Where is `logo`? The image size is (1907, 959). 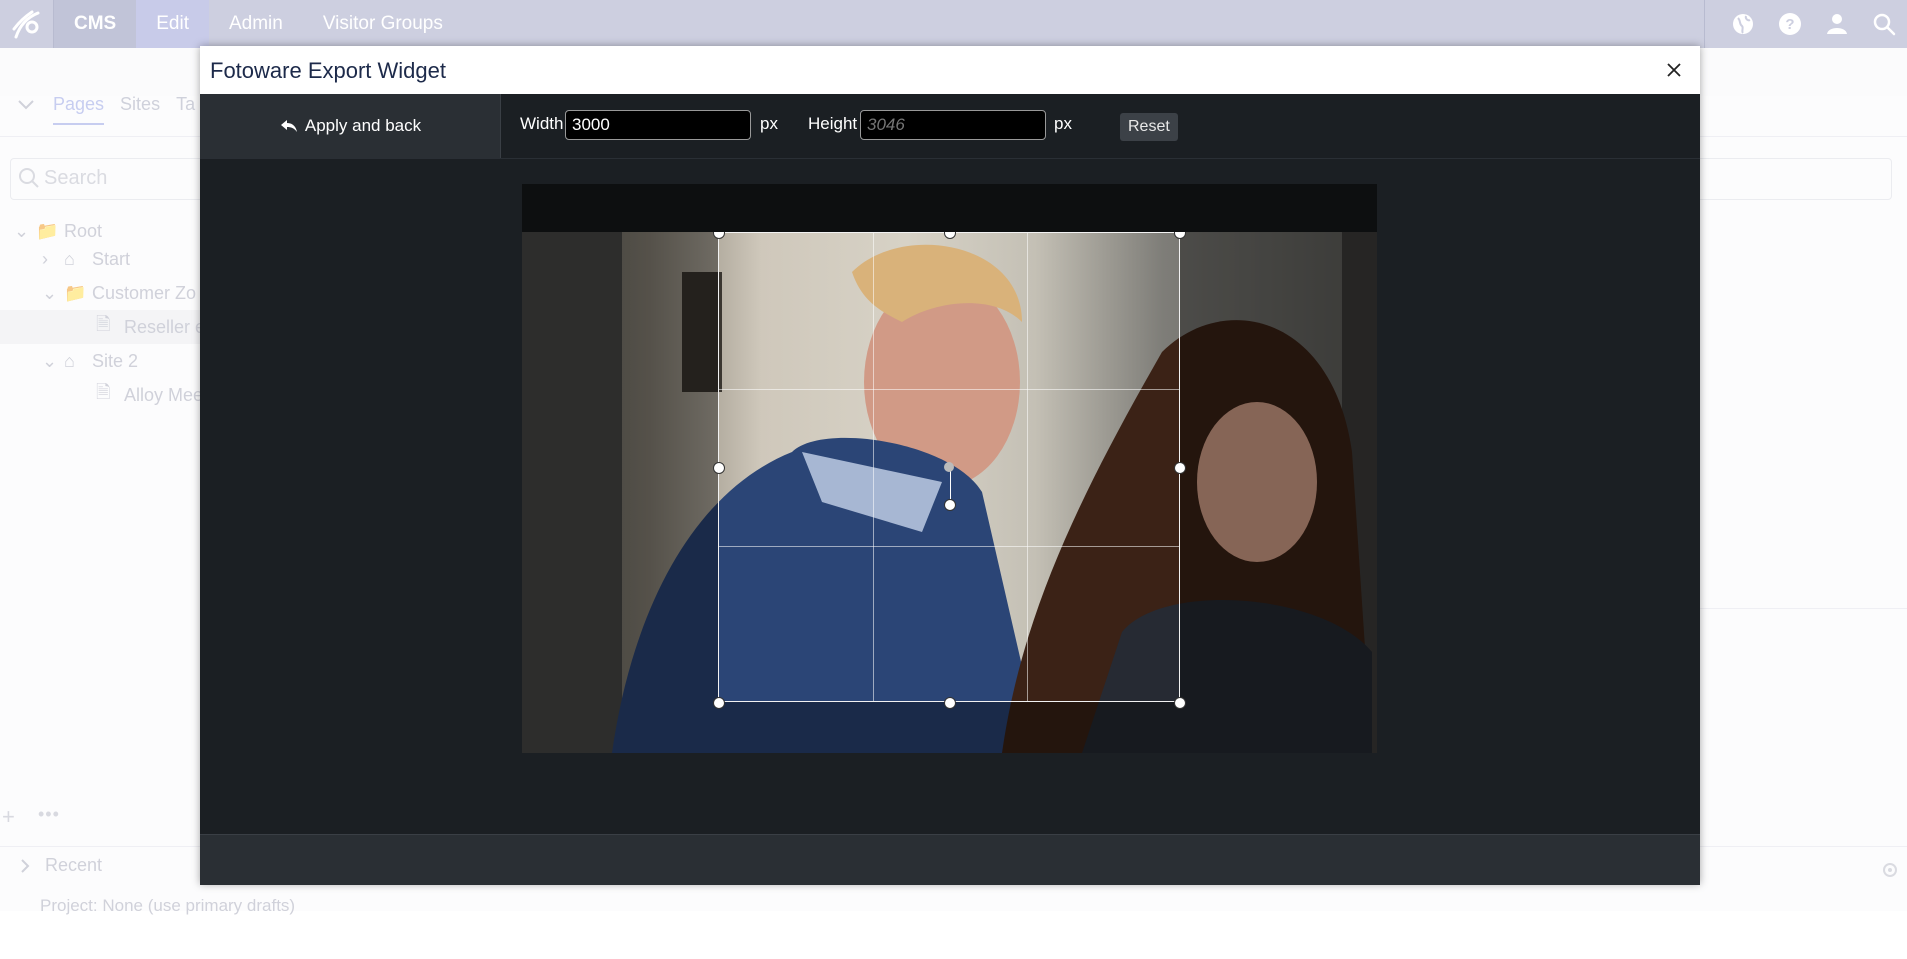 logo is located at coordinates (27, 24).